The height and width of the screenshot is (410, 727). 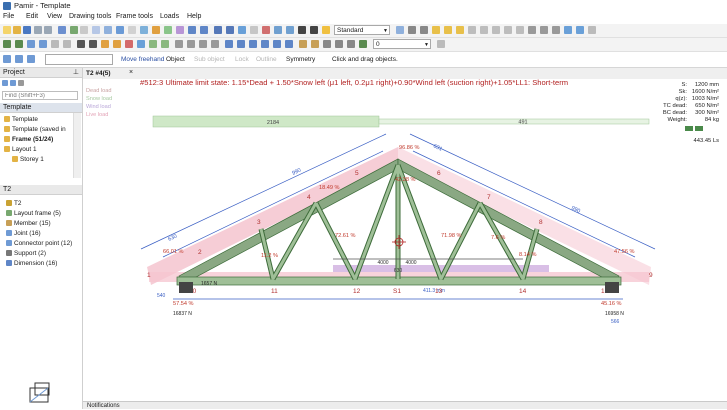 I want to click on polar-icon, so click(x=556, y=30).